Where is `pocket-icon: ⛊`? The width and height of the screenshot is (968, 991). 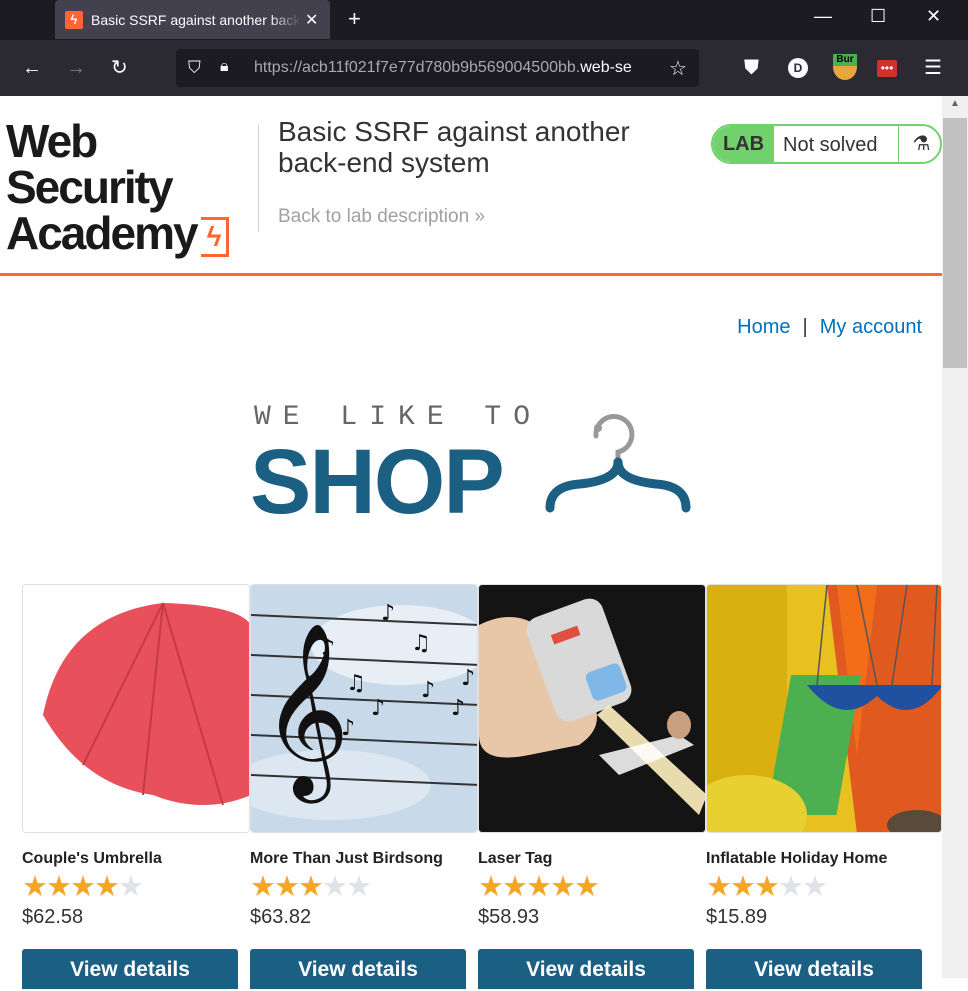 pocket-icon: ⛊ is located at coordinates (751, 68).